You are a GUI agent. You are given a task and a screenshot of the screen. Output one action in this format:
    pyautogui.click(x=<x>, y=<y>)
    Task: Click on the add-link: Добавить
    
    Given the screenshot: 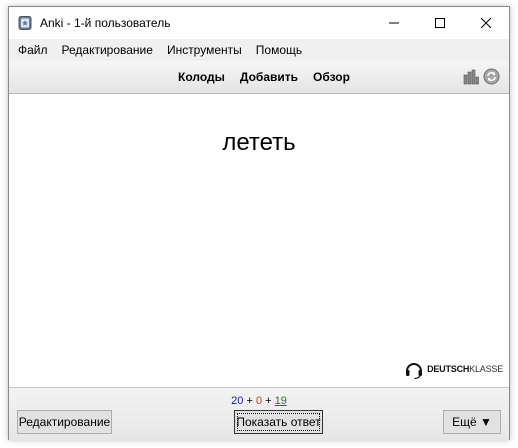 What is the action you would take?
    pyautogui.click(x=269, y=77)
    